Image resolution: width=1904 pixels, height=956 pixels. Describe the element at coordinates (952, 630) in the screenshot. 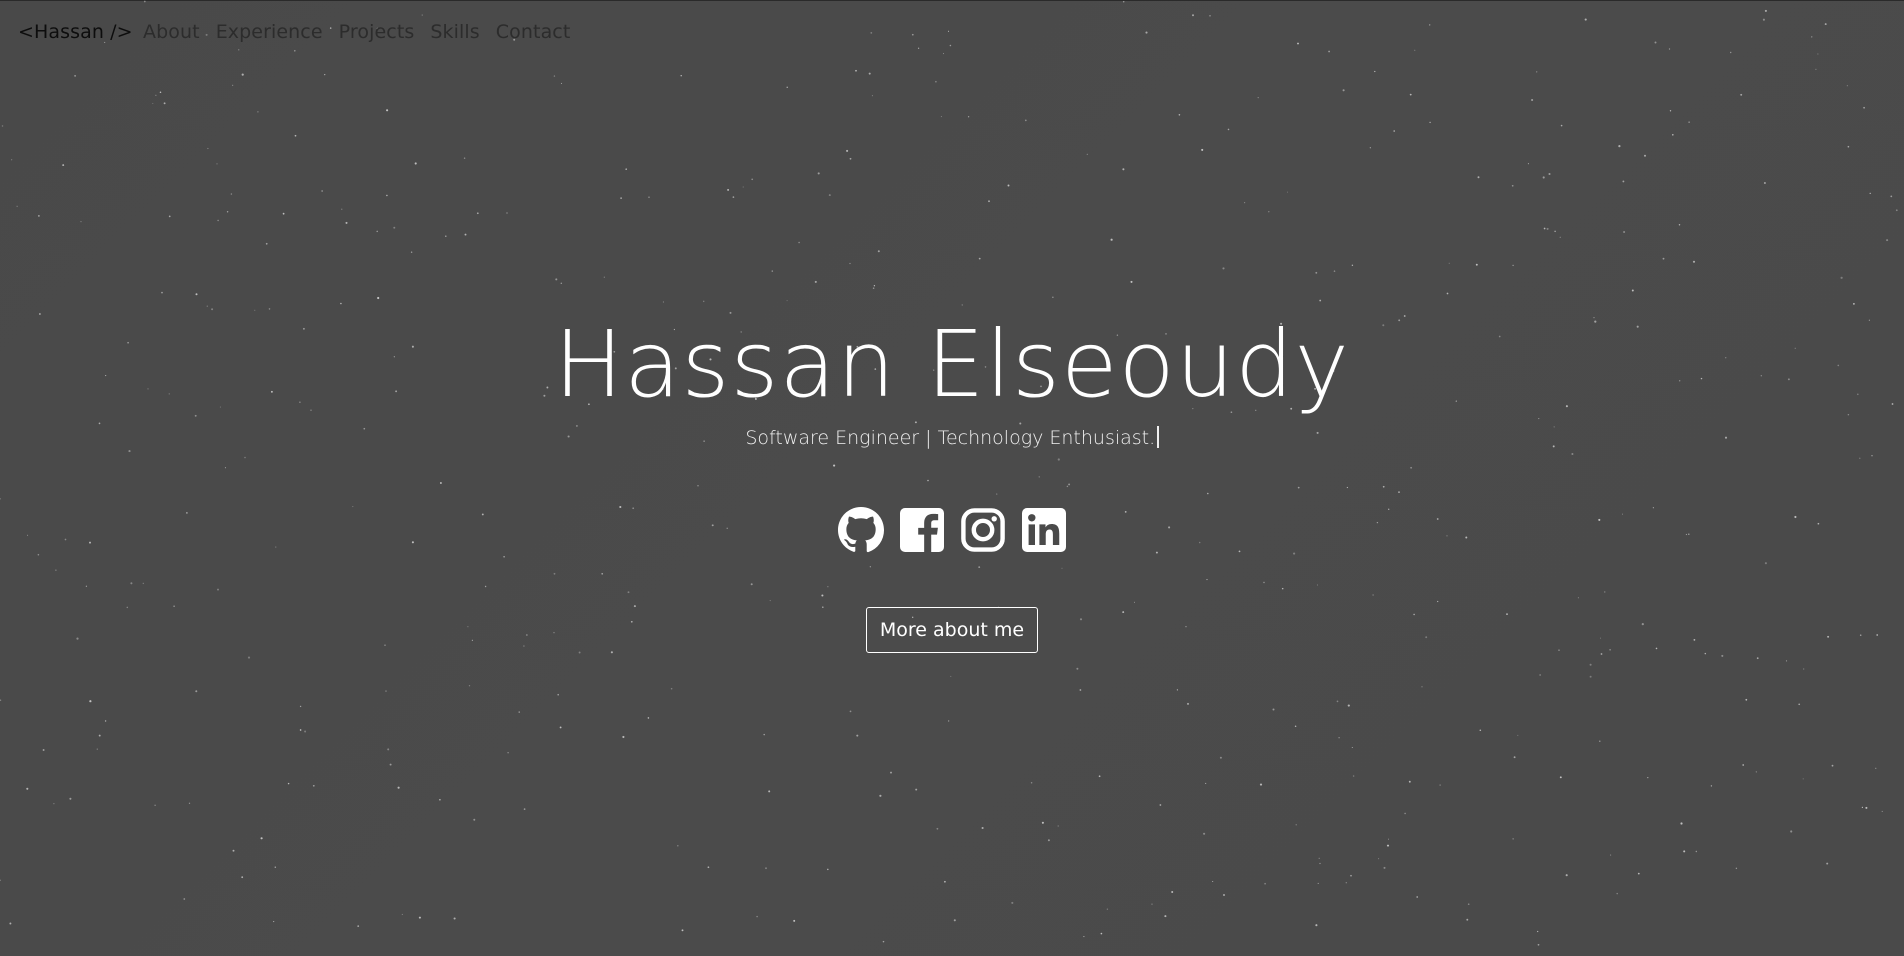

I see `more-about-me-button: More about me` at that location.